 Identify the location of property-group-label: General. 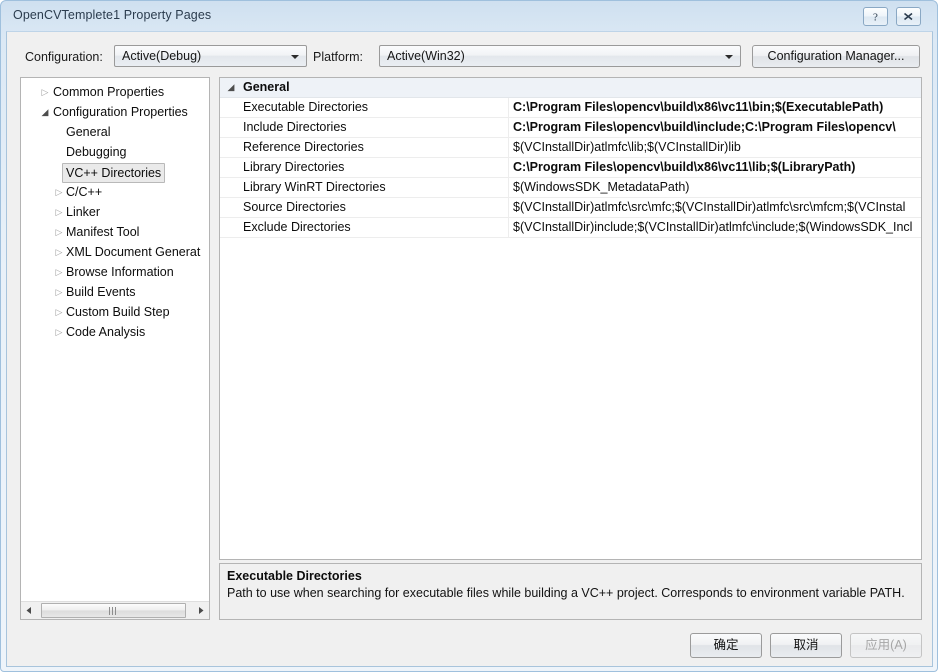
(266, 87).